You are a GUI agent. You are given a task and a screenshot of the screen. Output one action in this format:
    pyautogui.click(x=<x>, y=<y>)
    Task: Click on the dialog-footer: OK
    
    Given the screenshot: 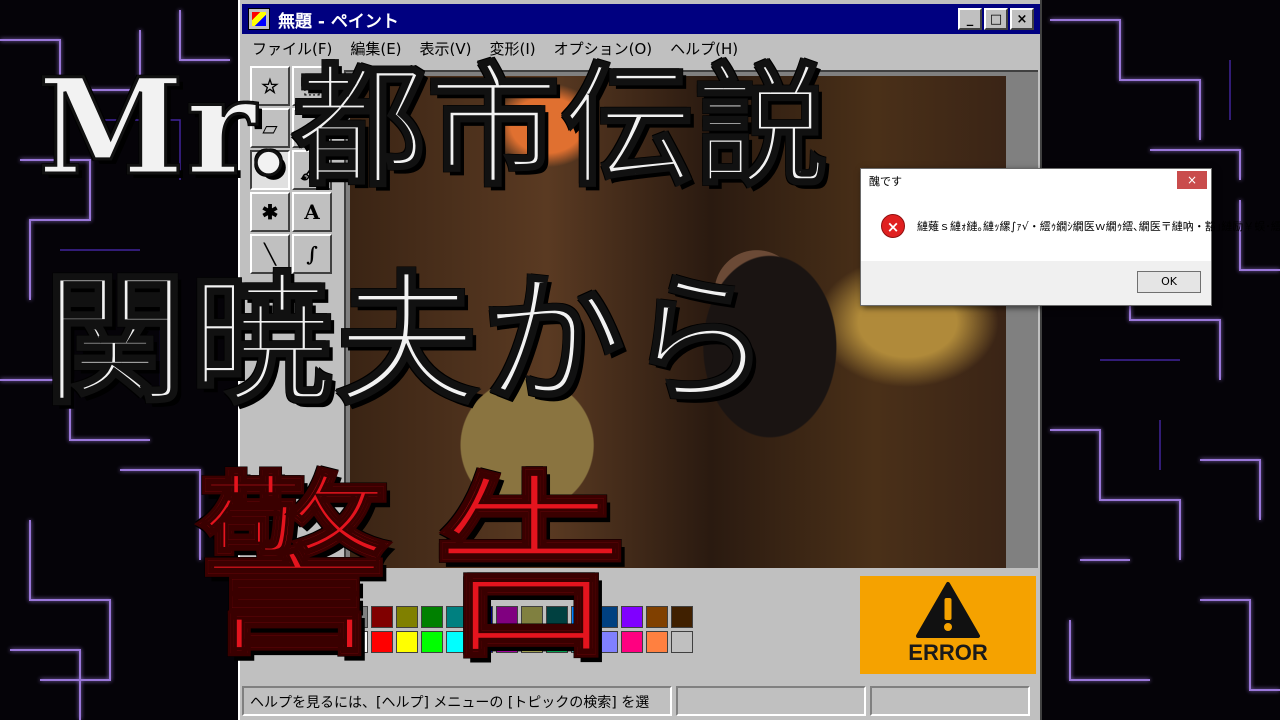 What is the action you would take?
    pyautogui.click(x=1036, y=283)
    